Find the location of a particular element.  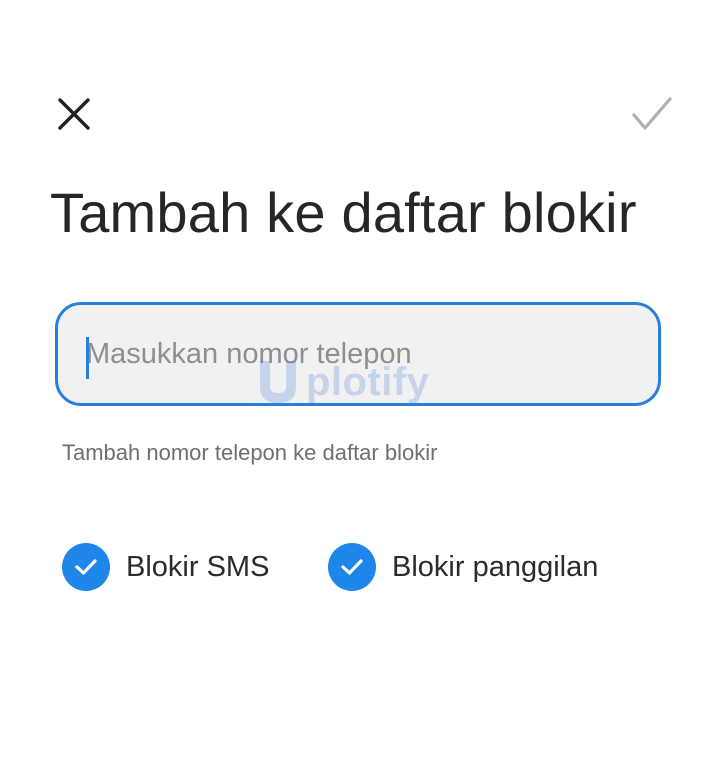

block-sms-option: Blokir SMS is located at coordinates (165, 567).